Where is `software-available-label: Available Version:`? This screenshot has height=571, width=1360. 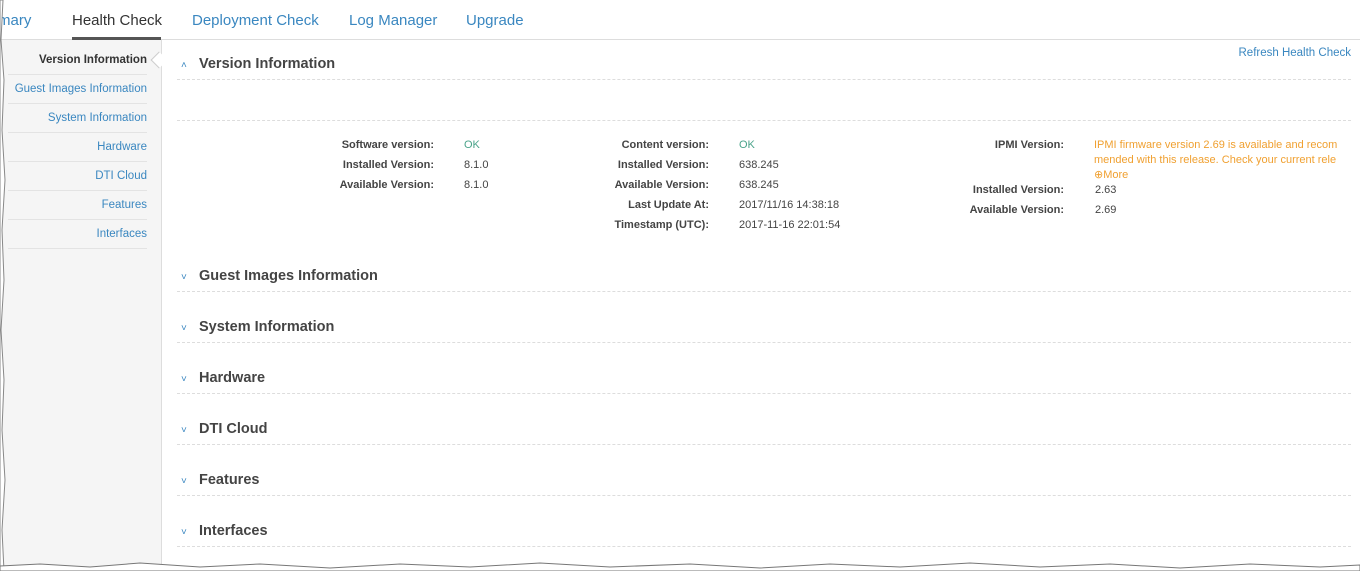
software-available-label: Available Version: is located at coordinates (386, 185).